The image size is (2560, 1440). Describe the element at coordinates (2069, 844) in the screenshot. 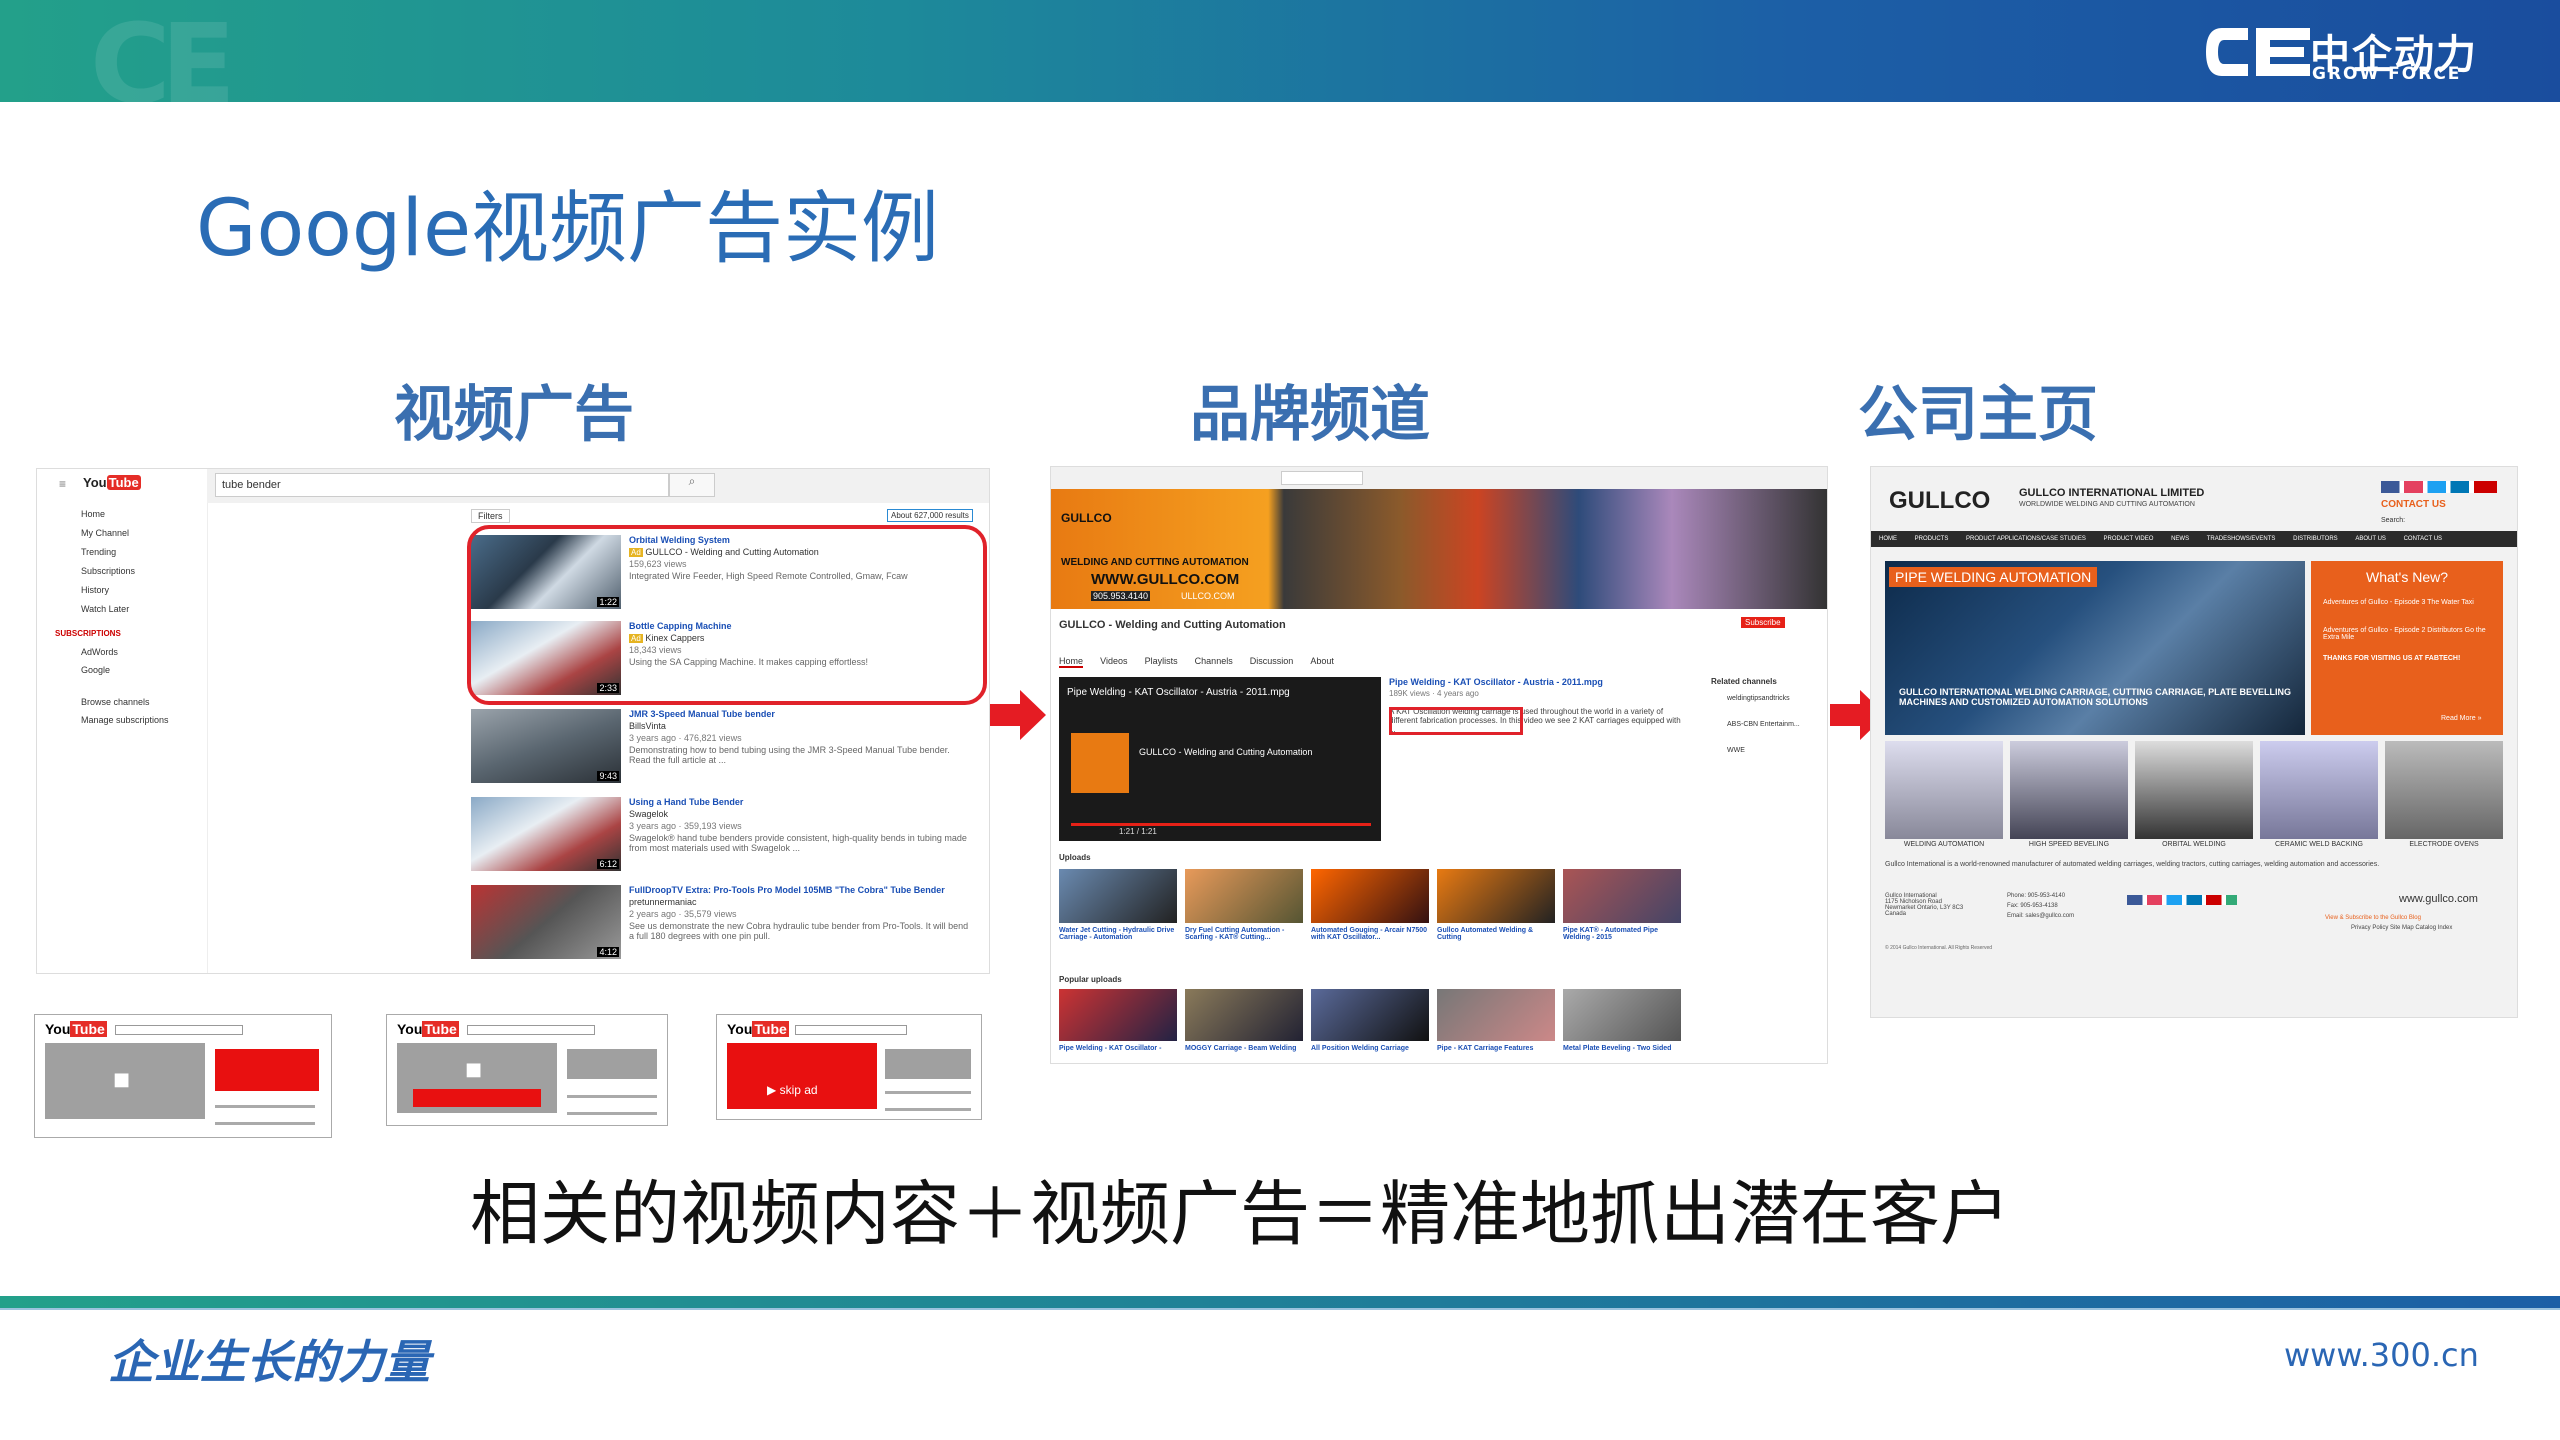

I see `product-label: HIGH SPEED BEVELING` at that location.